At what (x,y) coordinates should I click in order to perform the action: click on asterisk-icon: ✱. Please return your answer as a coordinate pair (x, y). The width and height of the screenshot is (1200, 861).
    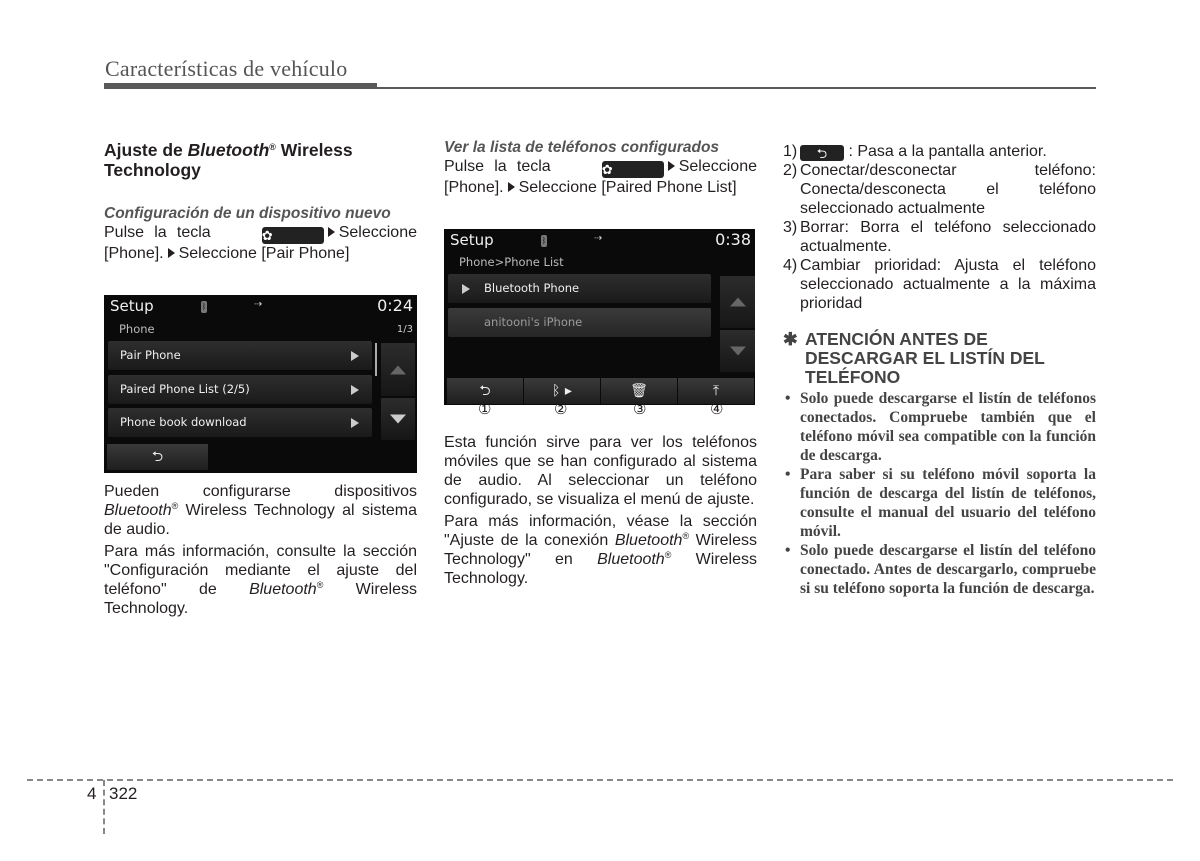
    Looking at the image, I should click on (790, 339).